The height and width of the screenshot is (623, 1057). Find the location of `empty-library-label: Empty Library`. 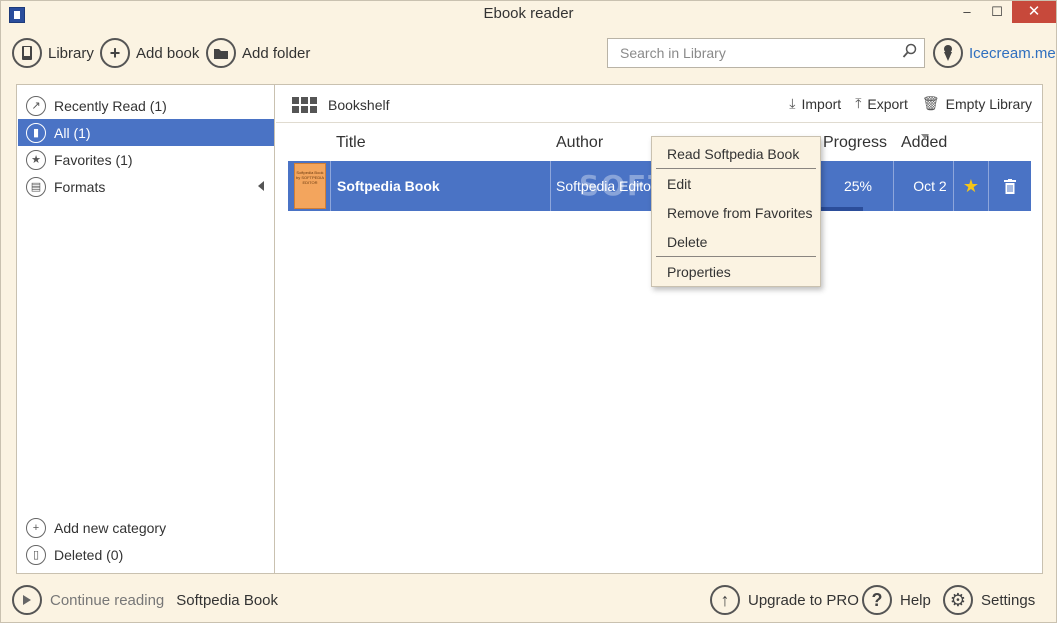

empty-library-label: Empty Library is located at coordinates (988, 103).